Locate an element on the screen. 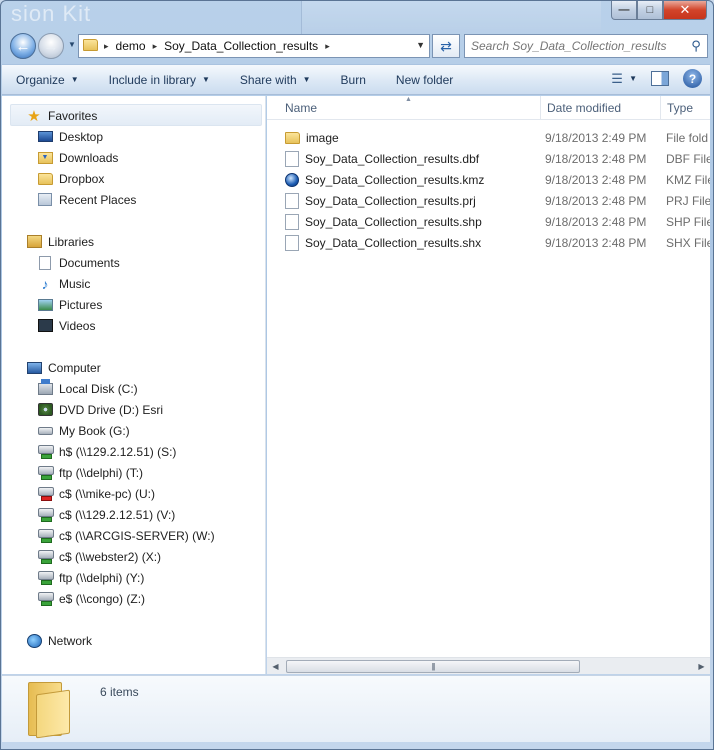 This screenshot has width=714, height=750. nav-item-network-drive-y: ftp (\\delphi) (Y:) is located at coordinates (73, 577).